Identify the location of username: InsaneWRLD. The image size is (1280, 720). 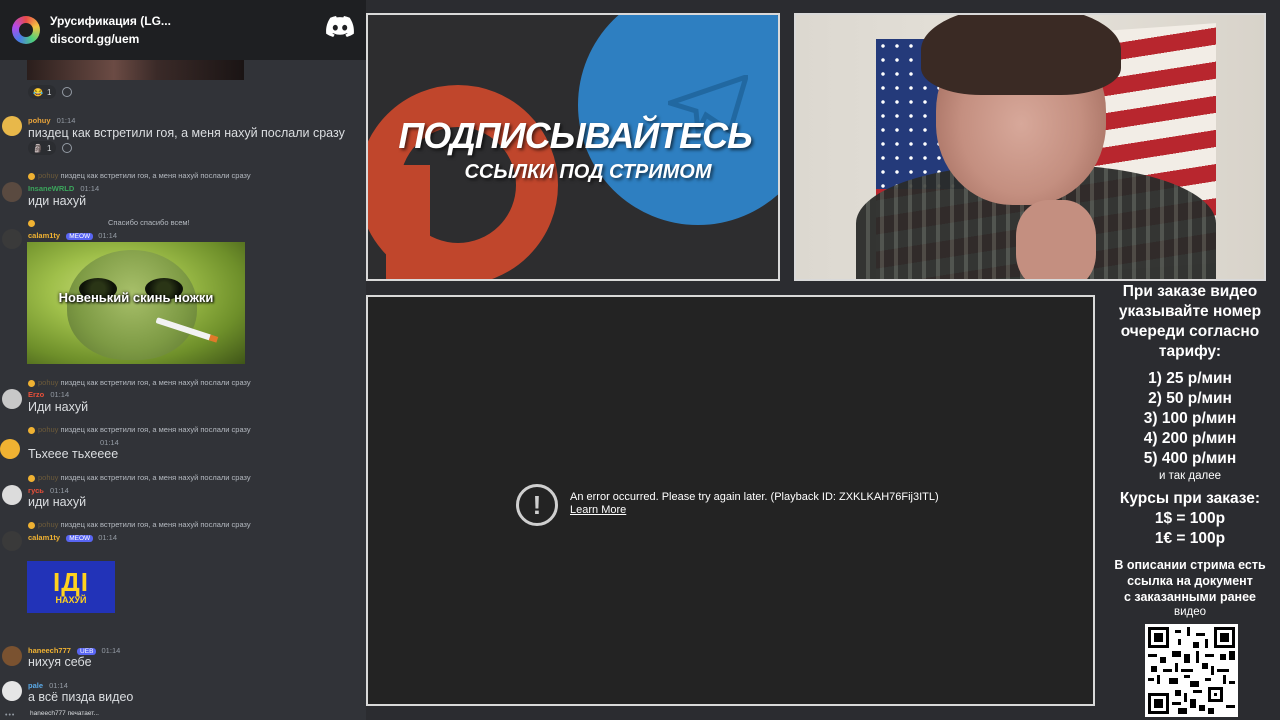
(51, 188).